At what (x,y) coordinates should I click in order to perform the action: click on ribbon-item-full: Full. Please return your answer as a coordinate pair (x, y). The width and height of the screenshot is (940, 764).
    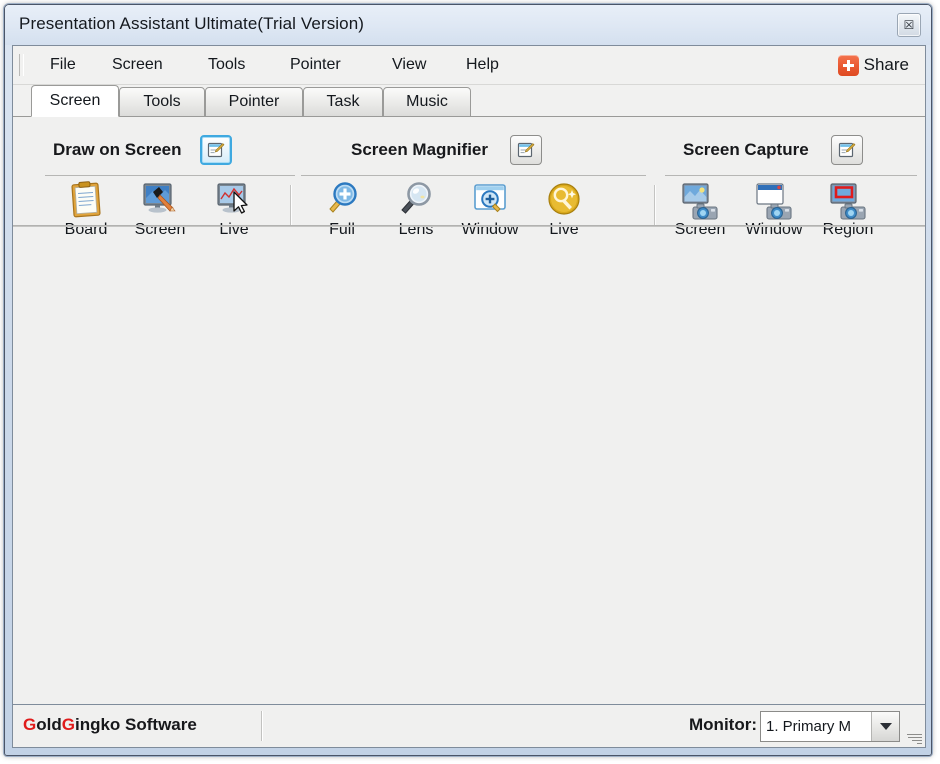
    Looking at the image, I should click on (342, 209).